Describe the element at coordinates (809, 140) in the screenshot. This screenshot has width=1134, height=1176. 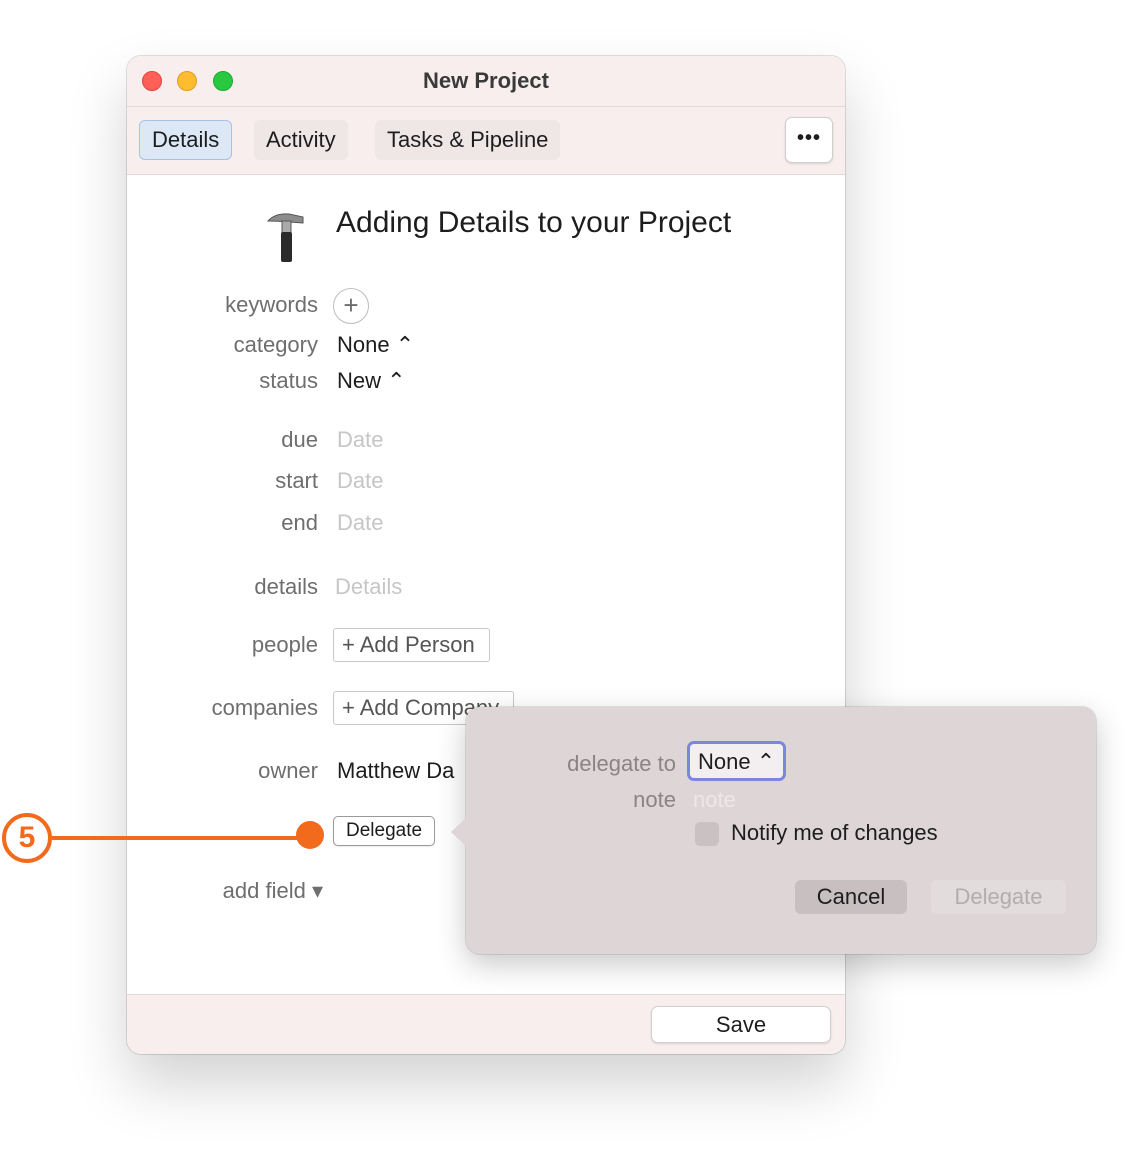
I see `more-options-button: •••` at that location.